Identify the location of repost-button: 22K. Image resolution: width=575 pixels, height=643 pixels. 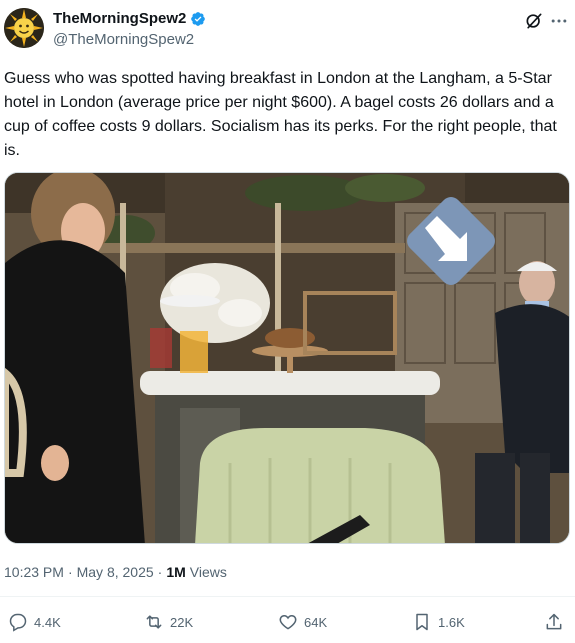
(168, 622).